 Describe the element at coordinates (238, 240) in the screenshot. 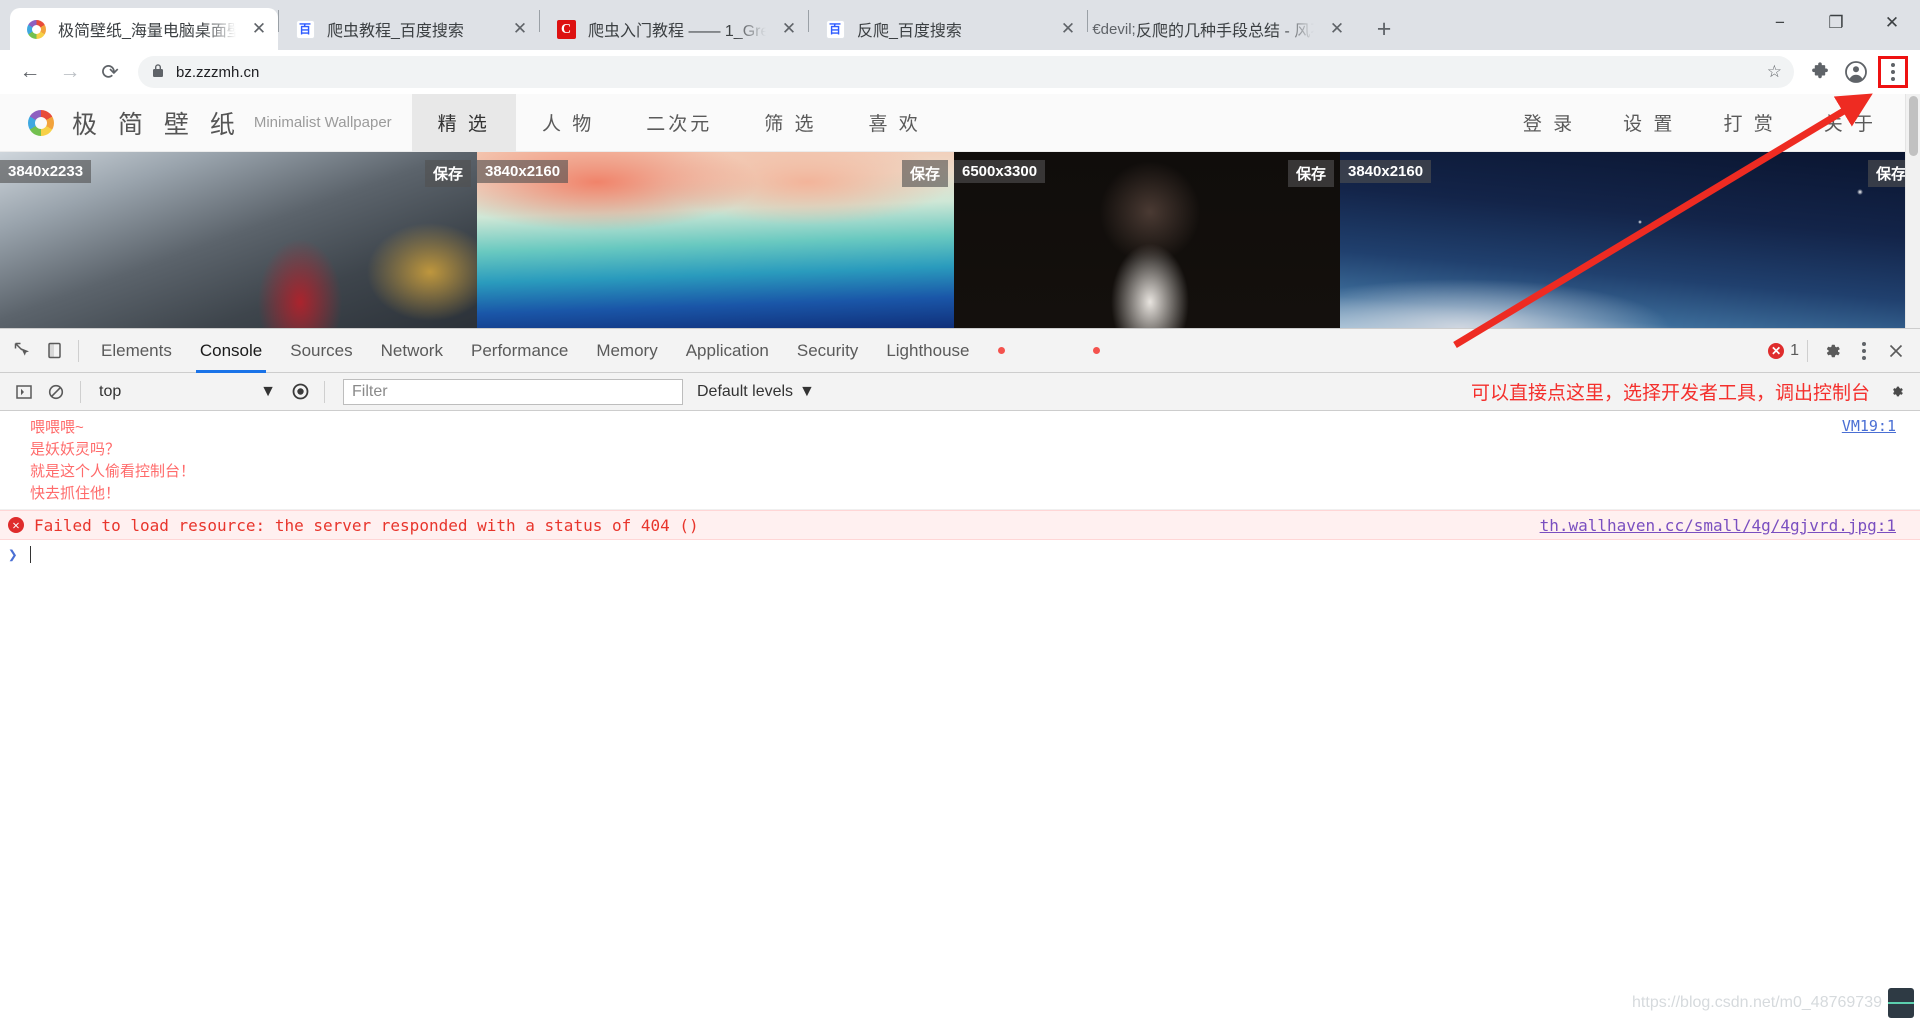

I see `wallpaper-thumbnail: 3840x2233 保存` at that location.